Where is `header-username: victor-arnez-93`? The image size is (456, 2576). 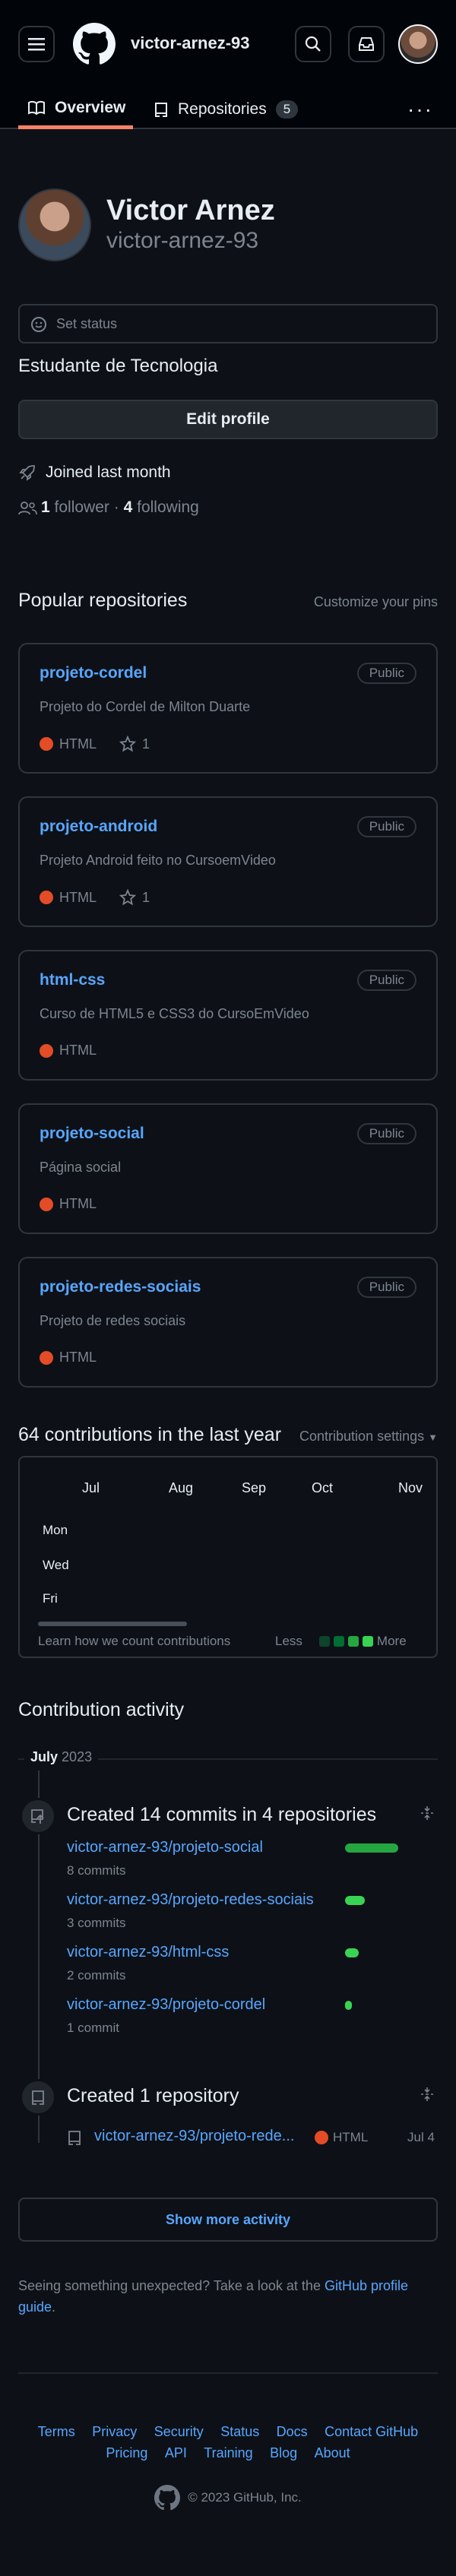 header-username: victor-arnez-93 is located at coordinates (190, 43).